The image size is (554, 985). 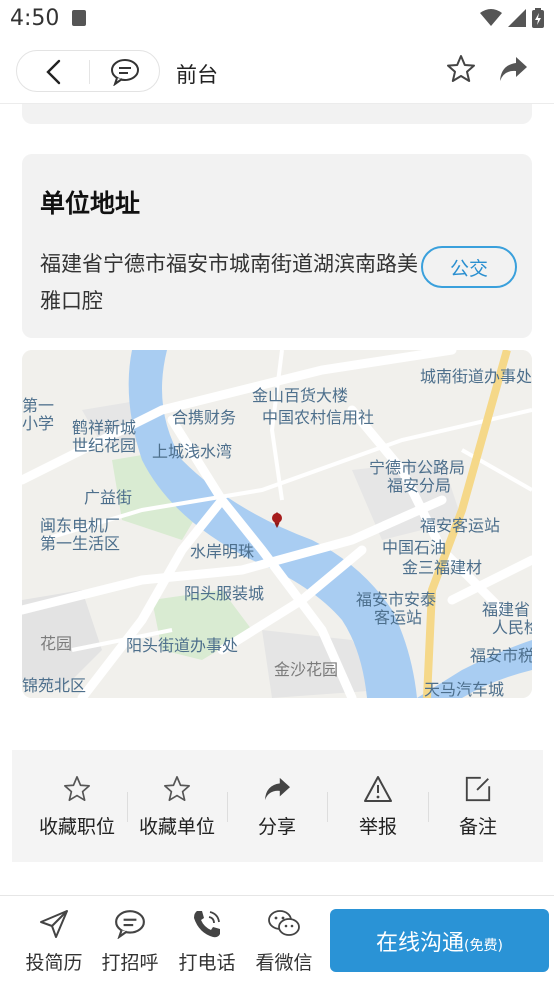 I want to click on send-resume-button: 投简历, so click(x=54, y=940).